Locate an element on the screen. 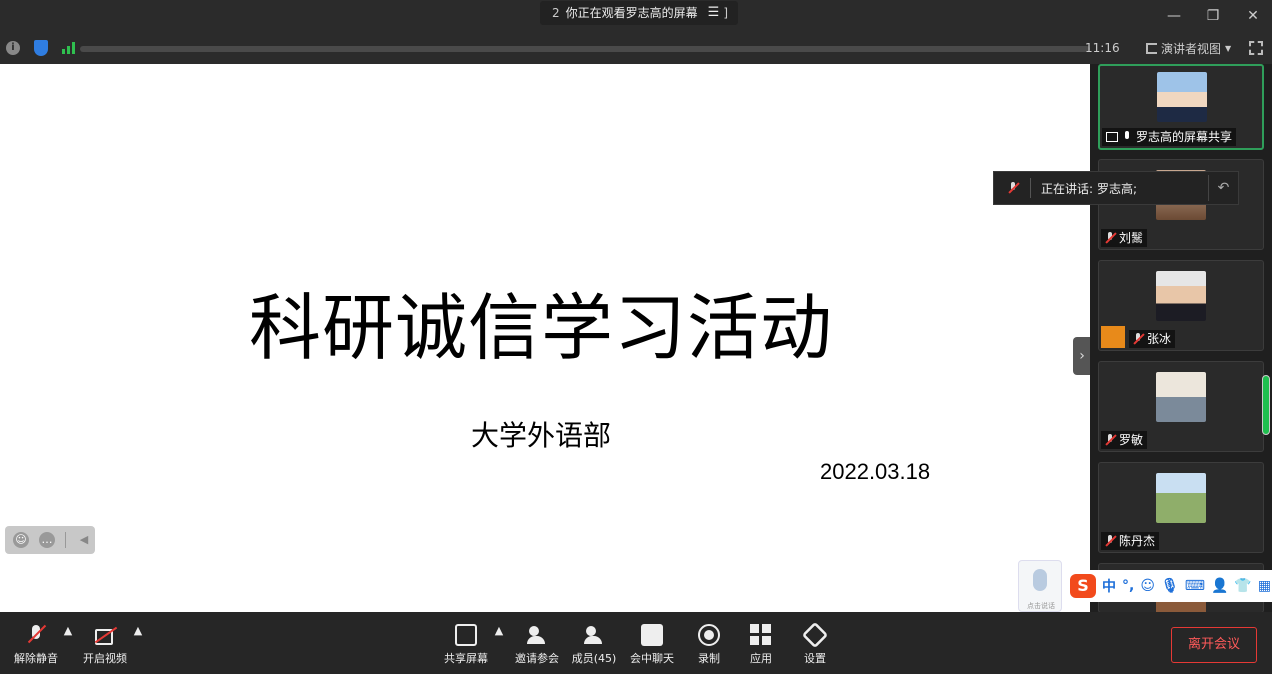 This screenshot has height=674, width=1272. voice-input-button: 点击说话 is located at coordinates (1040, 586).